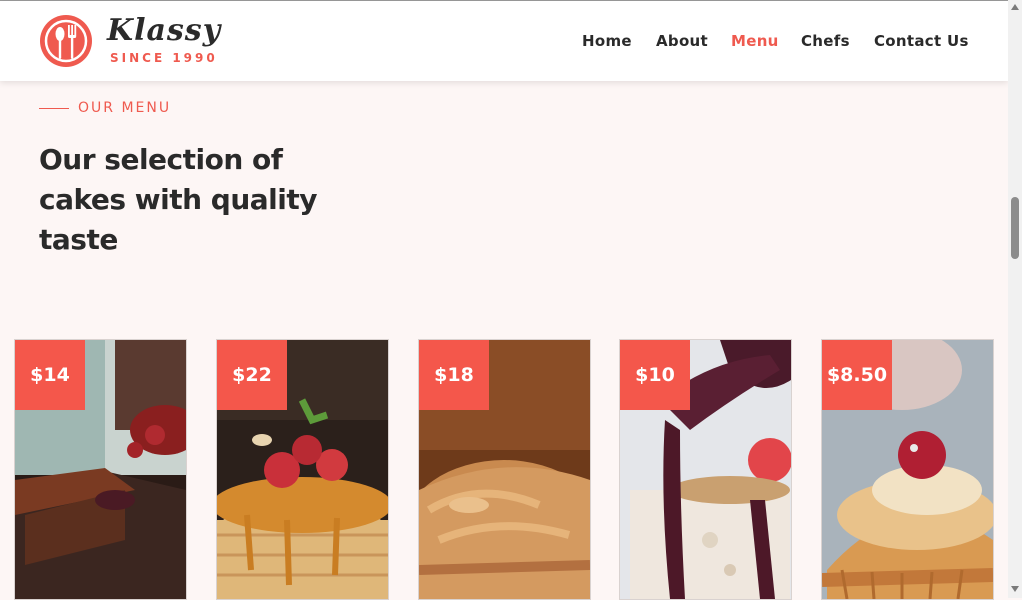  Describe the element at coordinates (921, 41) in the screenshot. I see `nav-contact-us: Contact Us` at that location.